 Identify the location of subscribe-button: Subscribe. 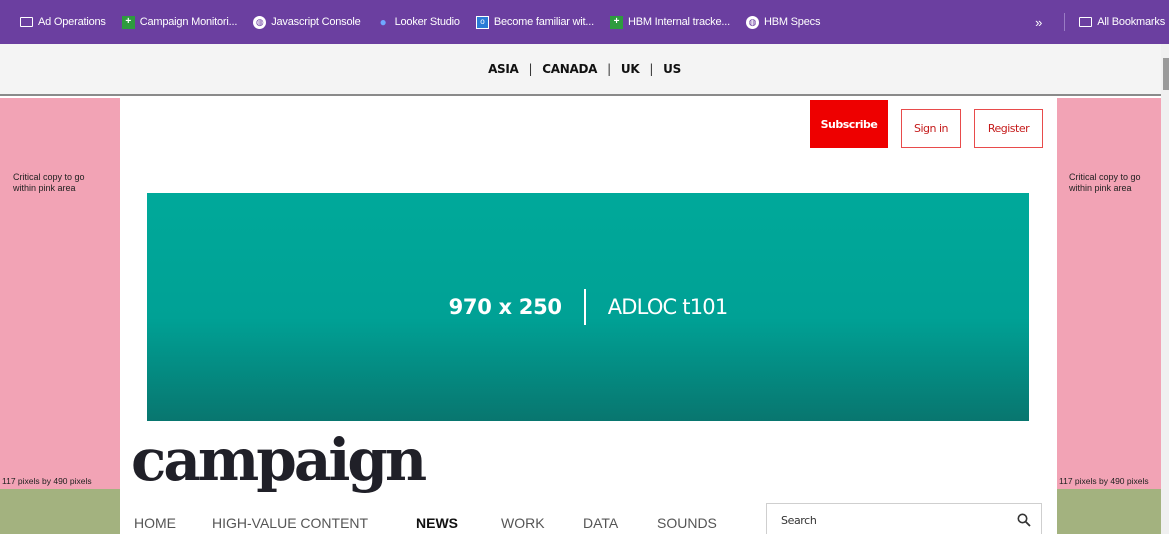
(849, 124).